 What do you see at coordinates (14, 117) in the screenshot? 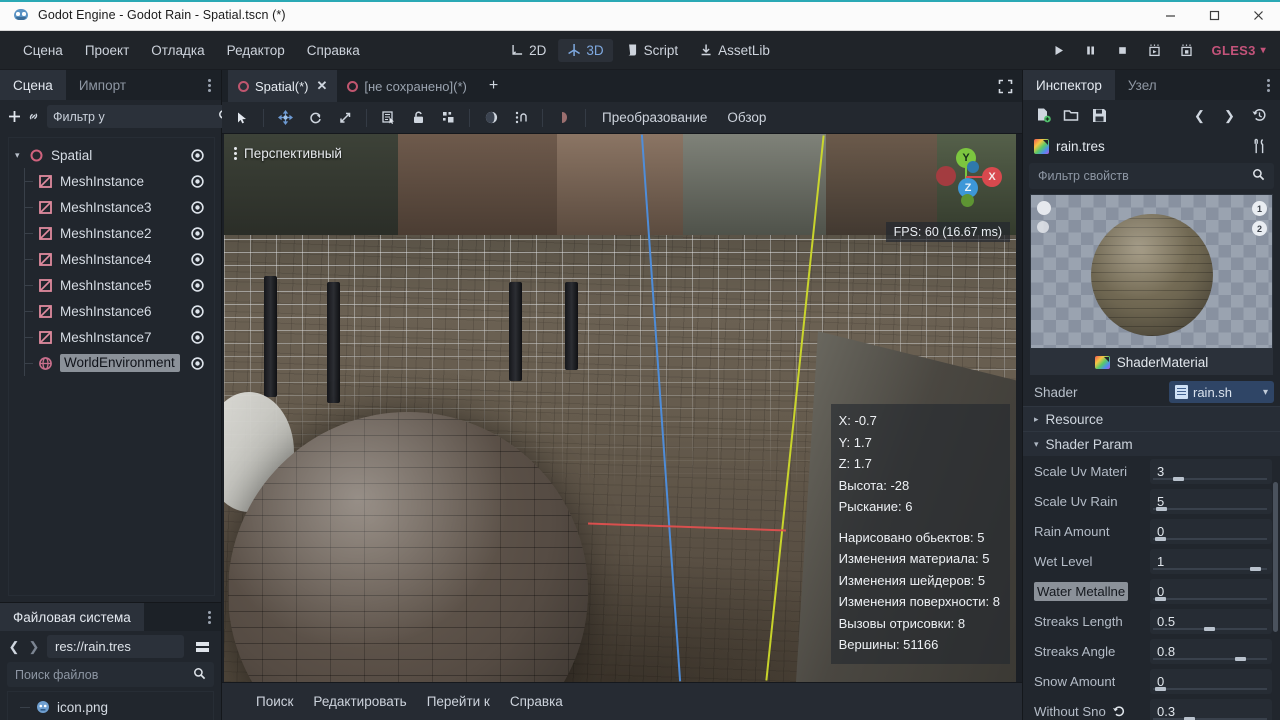
I see `plus-icon` at bounding box center [14, 117].